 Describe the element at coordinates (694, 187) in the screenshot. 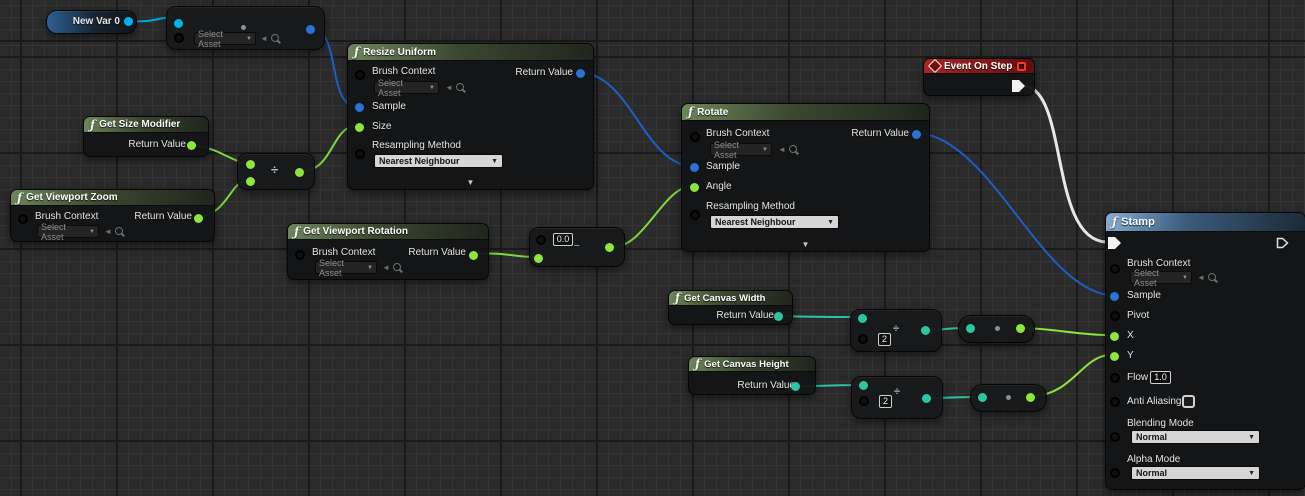

I see `angle-pin` at that location.